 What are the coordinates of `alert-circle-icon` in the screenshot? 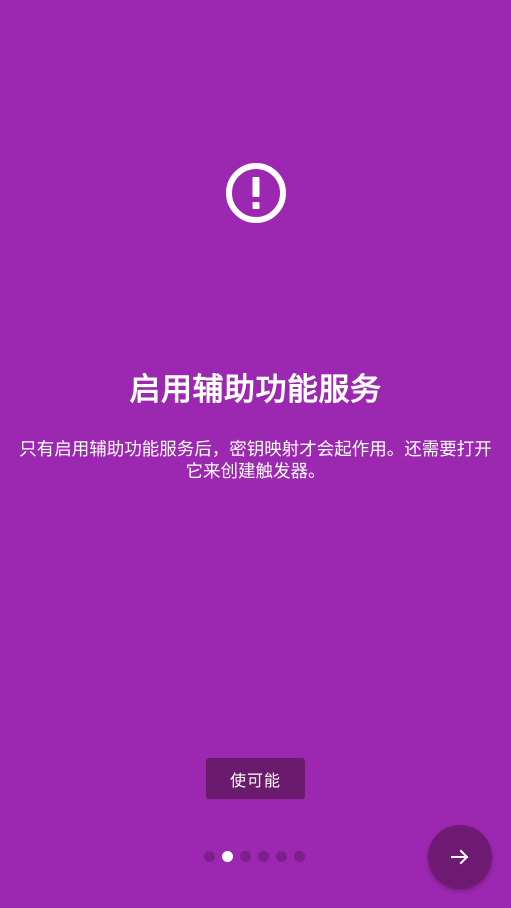 It's located at (256, 193).